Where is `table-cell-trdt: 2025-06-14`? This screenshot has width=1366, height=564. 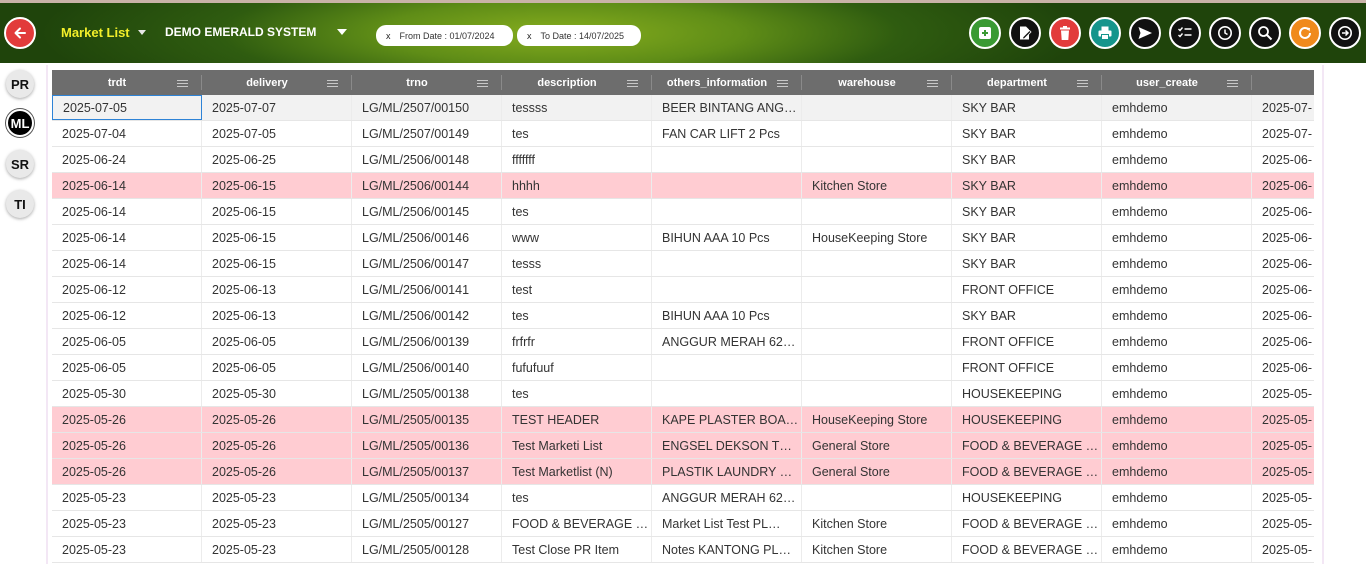
table-cell-trdt: 2025-06-14 is located at coordinates (127, 263).